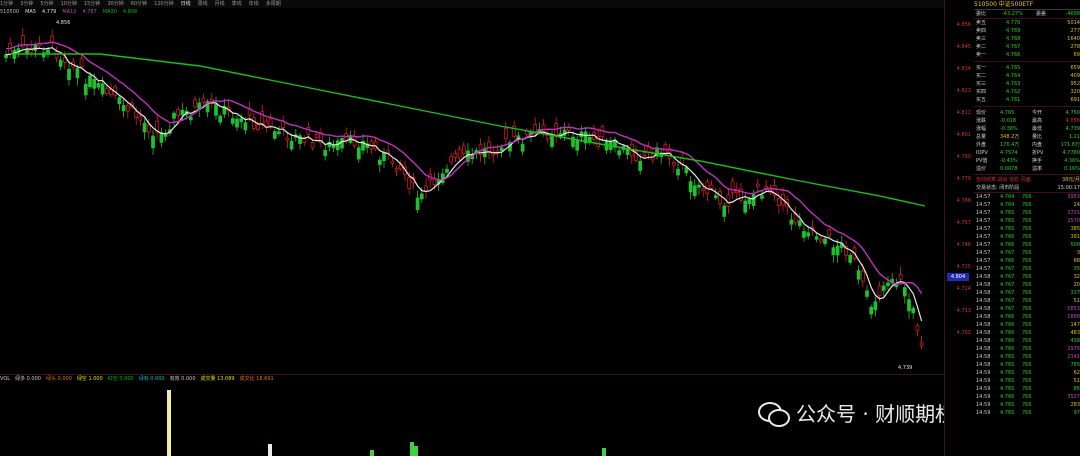 This screenshot has height=456, width=1080. I want to click on panel-row: 卖一 4.766 69, so click(1027, 55).